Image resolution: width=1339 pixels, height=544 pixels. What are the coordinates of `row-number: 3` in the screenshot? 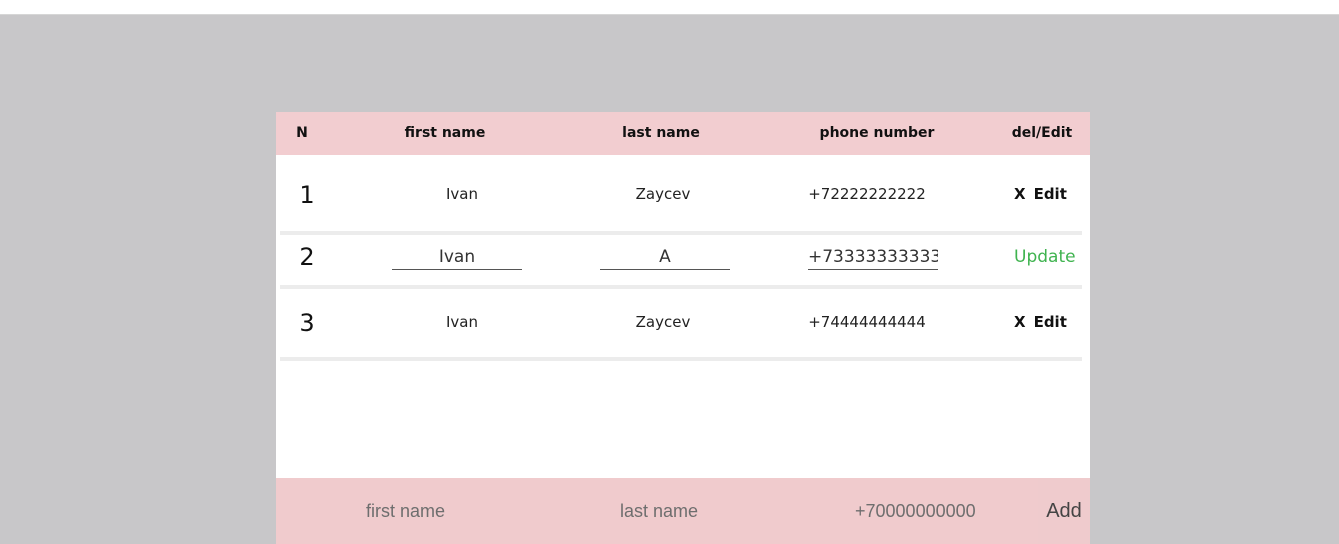 It's located at (307, 323).